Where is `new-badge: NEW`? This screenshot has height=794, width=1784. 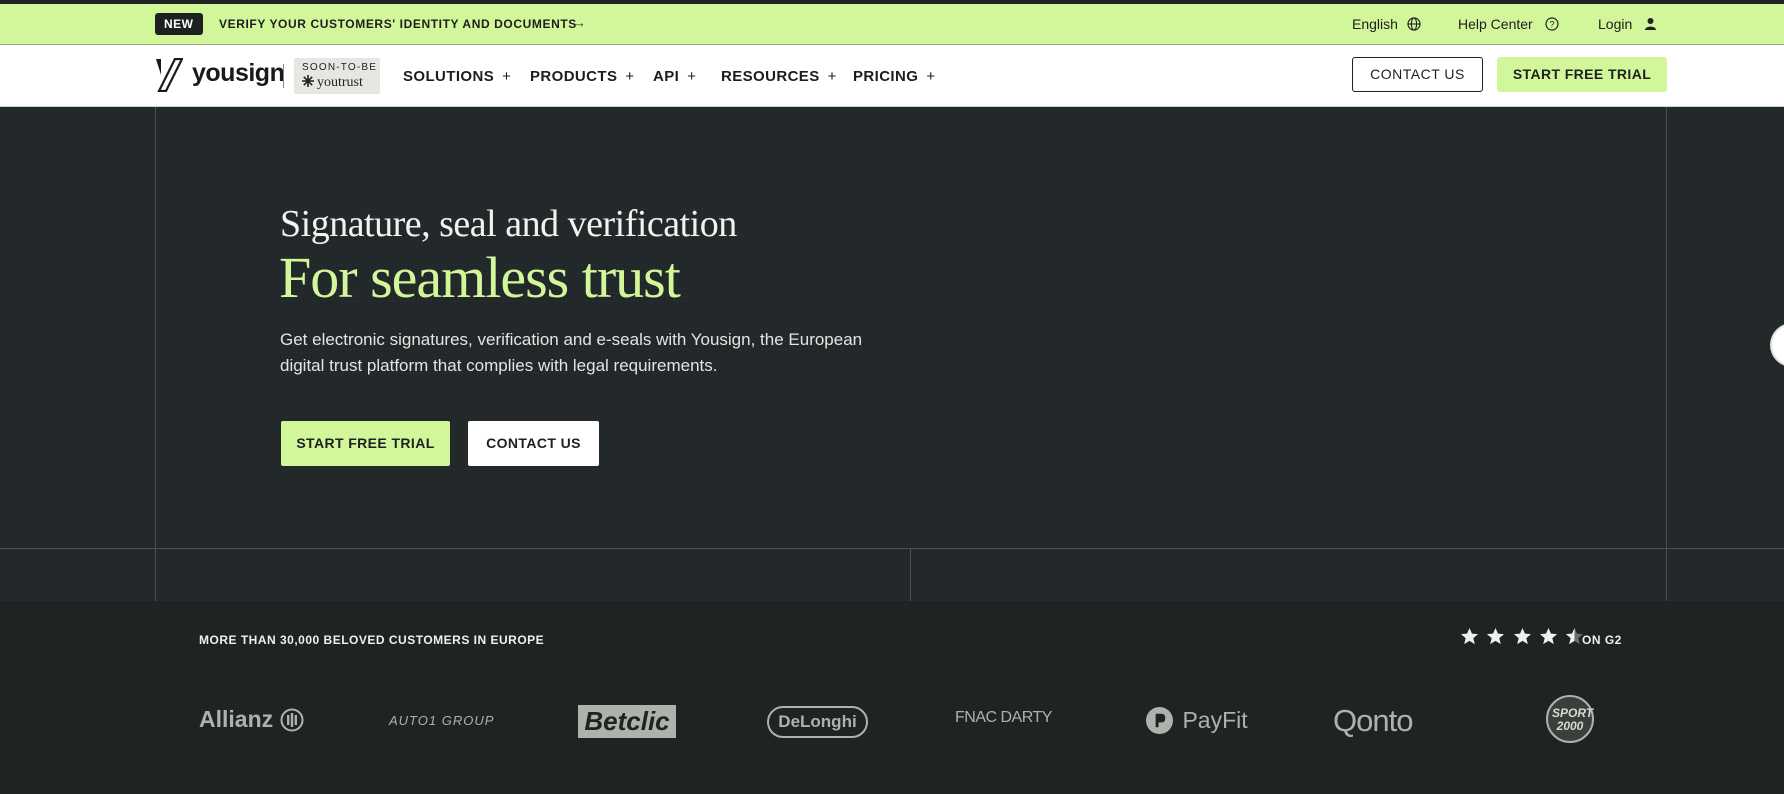
new-badge: NEW is located at coordinates (179, 24).